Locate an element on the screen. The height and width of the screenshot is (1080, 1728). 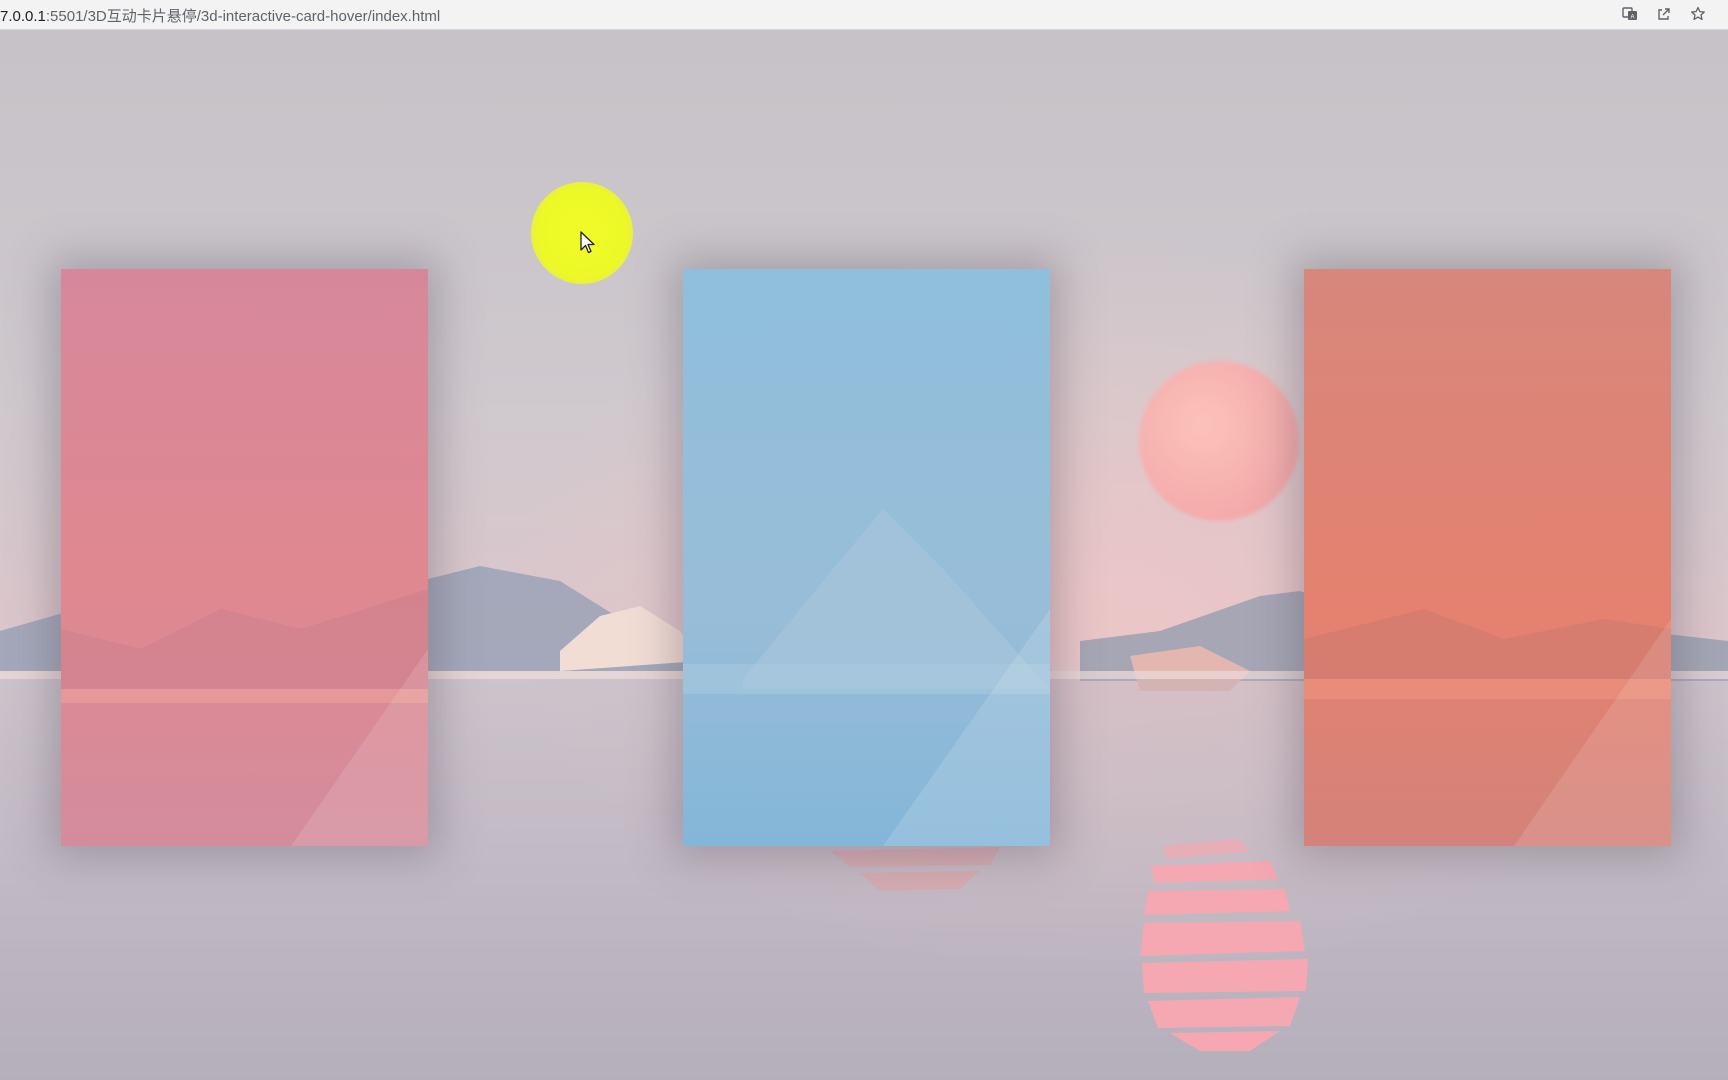
card-blue-art is located at coordinates (866, 557).